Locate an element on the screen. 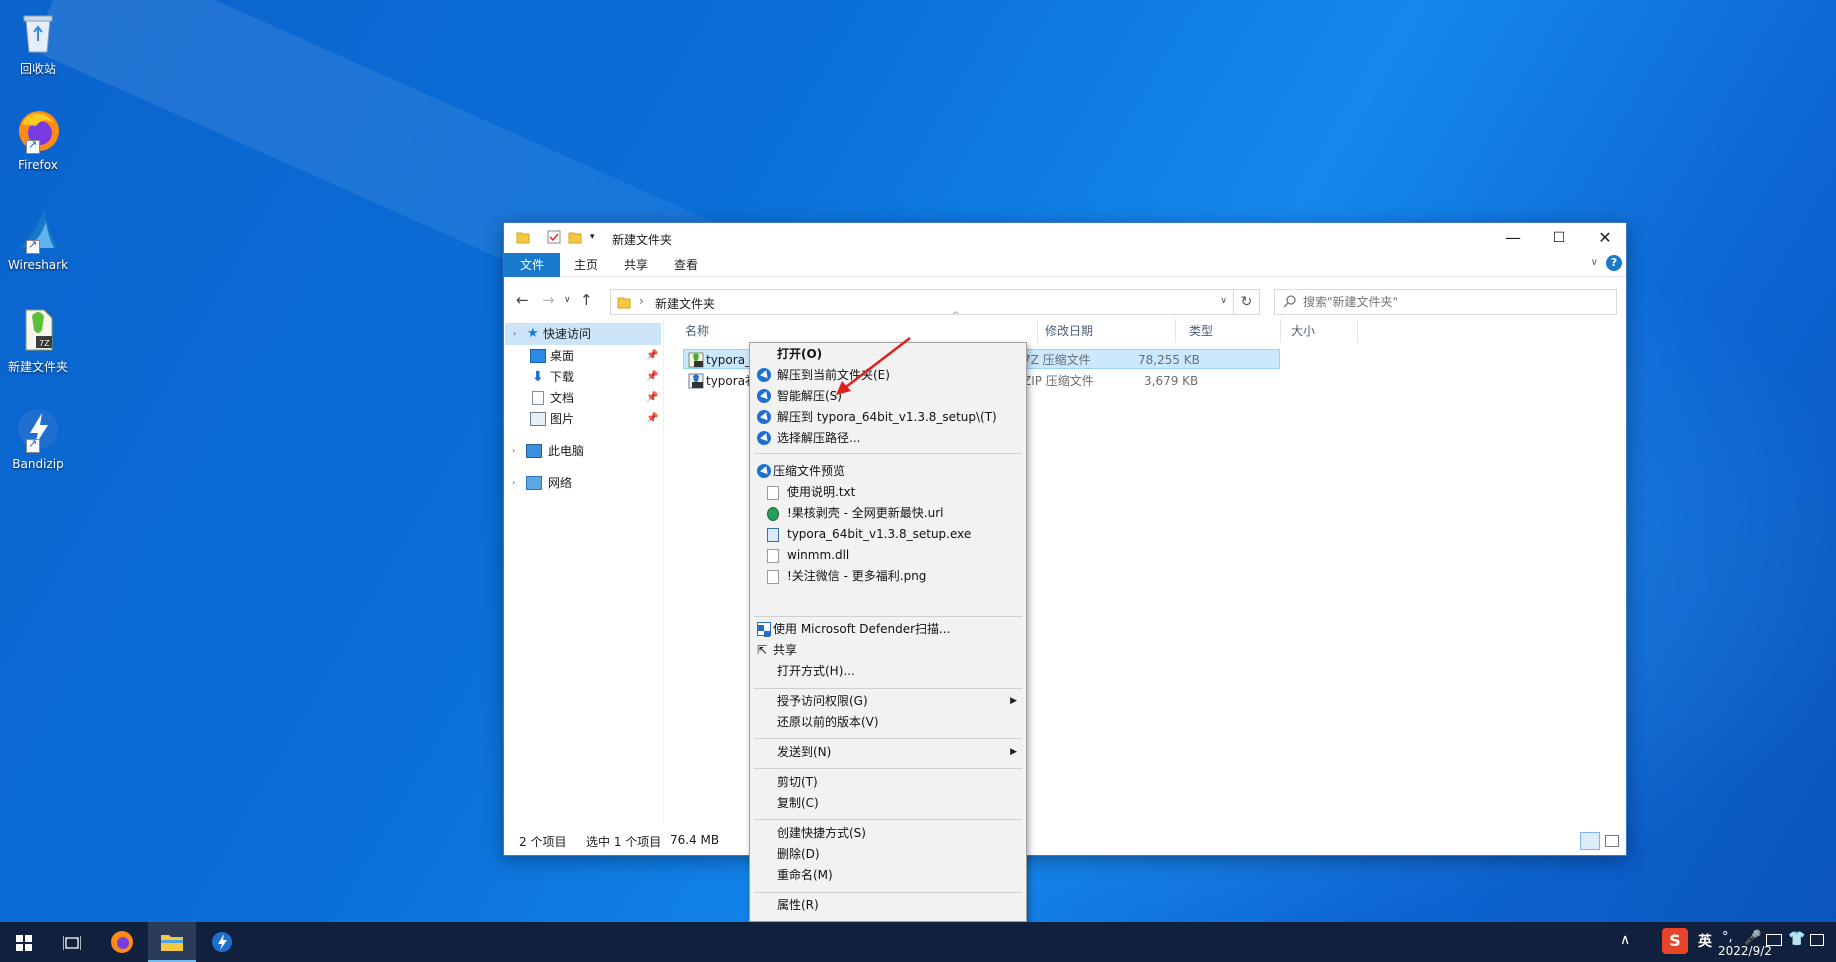 The width and height of the screenshot is (1836, 962). punctuation-icon: °, is located at coordinates (1727, 937).